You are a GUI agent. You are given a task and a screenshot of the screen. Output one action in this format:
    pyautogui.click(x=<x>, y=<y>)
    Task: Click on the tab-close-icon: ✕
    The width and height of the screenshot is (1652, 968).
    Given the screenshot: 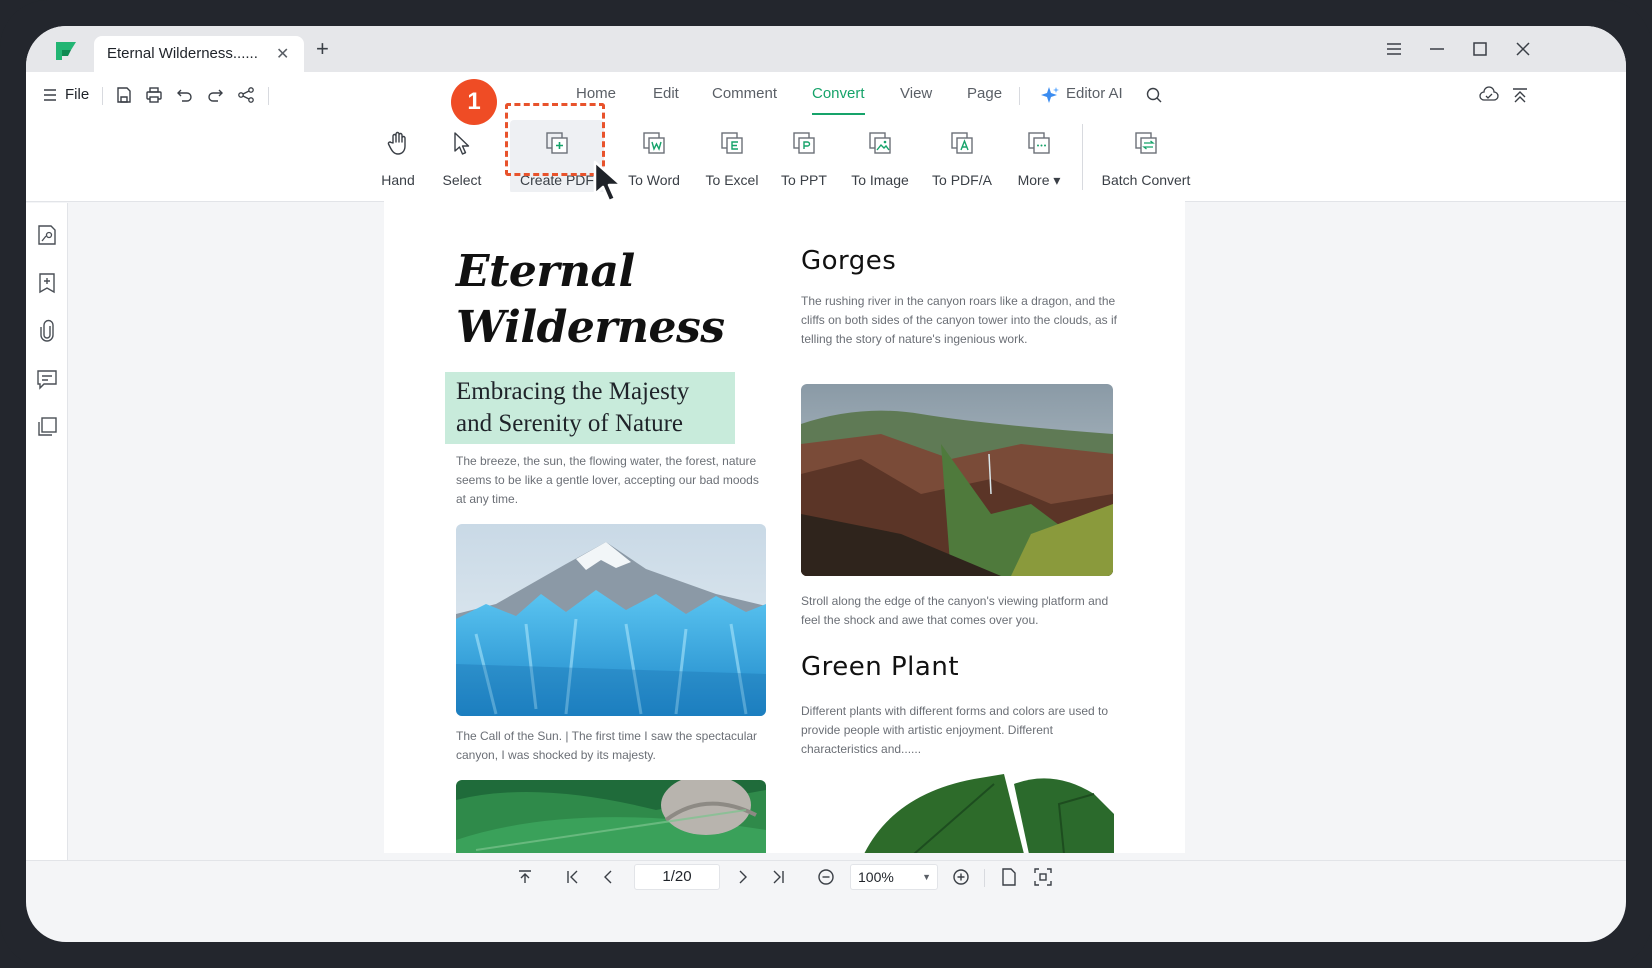 What is the action you would take?
    pyautogui.click(x=282, y=54)
    